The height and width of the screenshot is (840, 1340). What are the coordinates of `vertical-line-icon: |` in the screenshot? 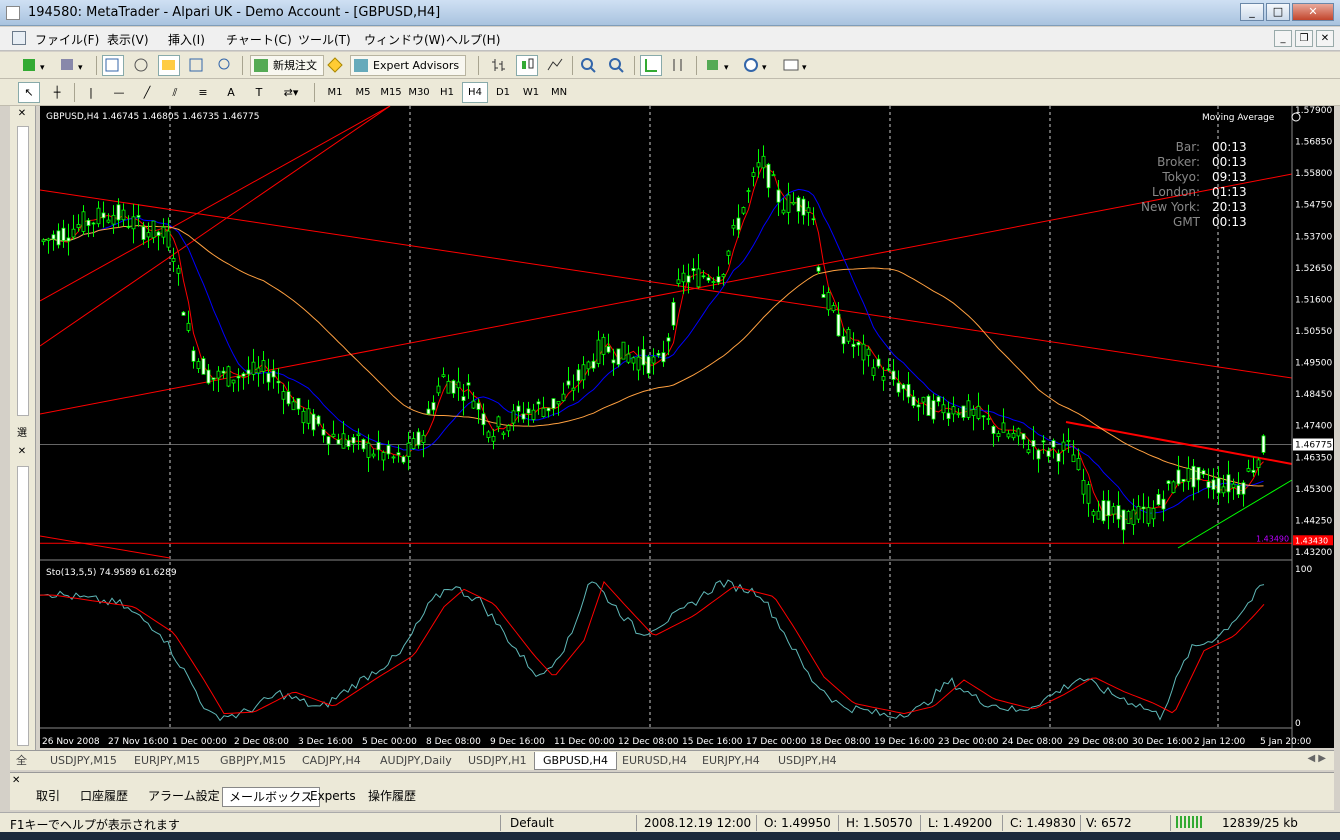 It's located at (91, 92).